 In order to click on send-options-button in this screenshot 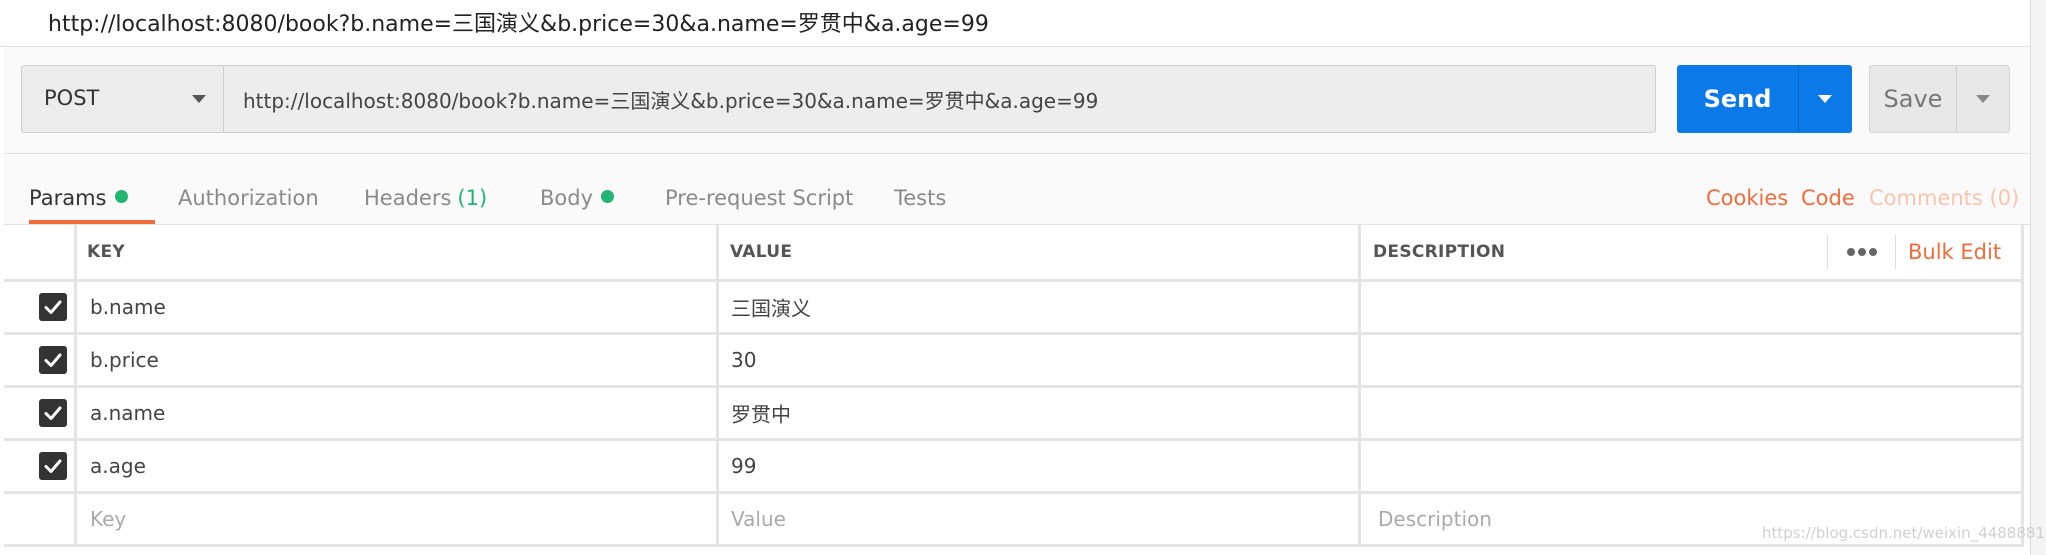, I will do `click(1825, 99)`.